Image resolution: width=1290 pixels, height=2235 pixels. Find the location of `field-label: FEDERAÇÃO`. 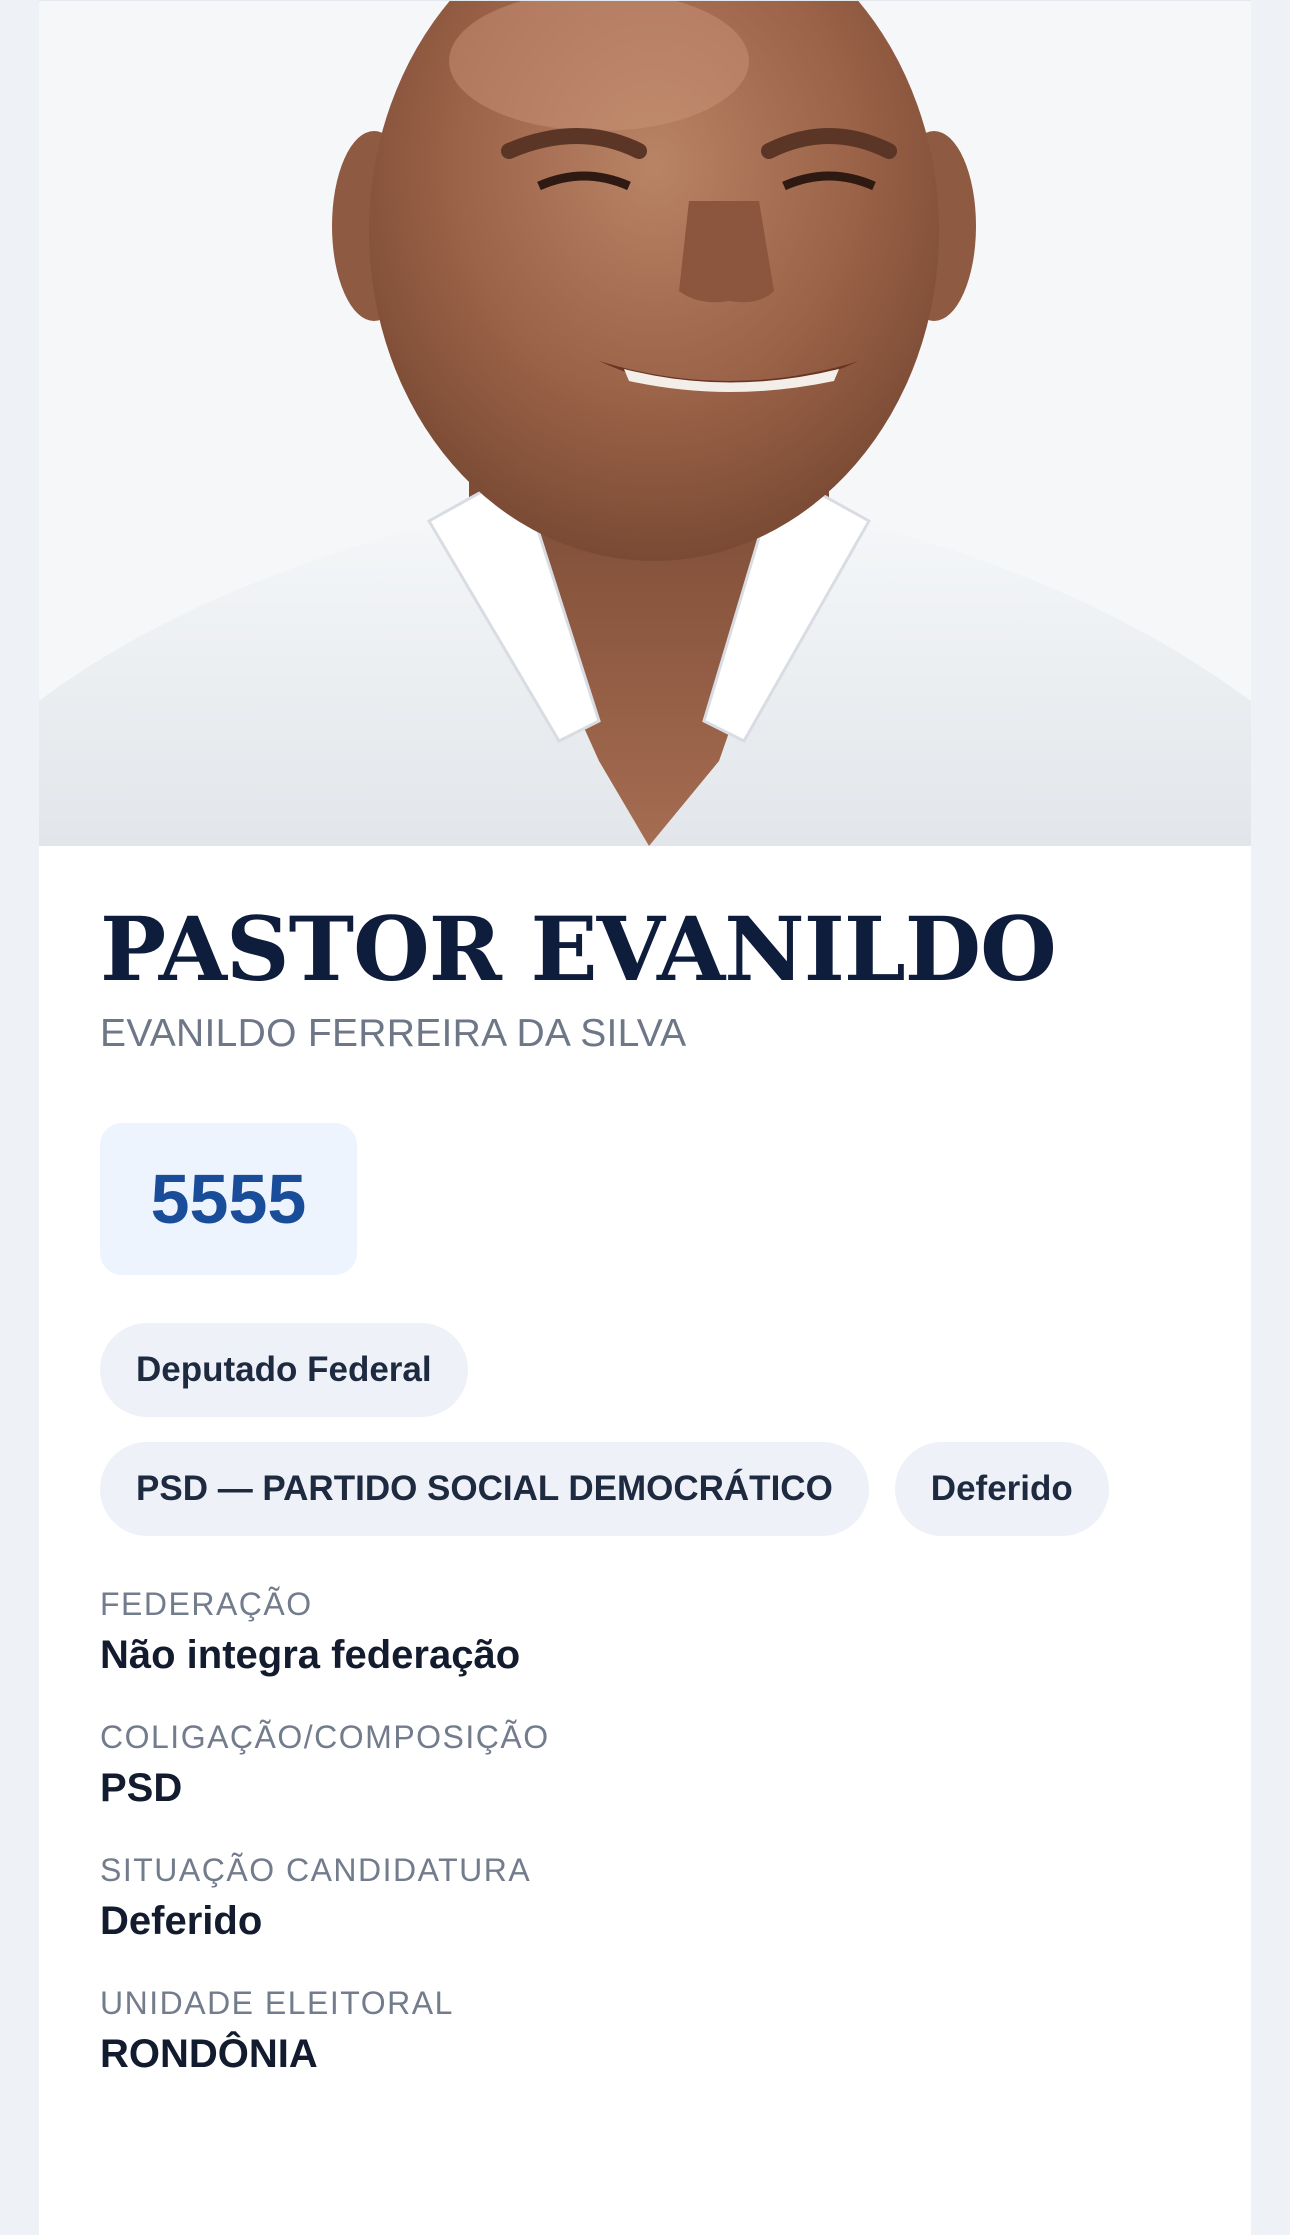

field-label: FEDERAÇÃO is located at coordinates (206, 1603).